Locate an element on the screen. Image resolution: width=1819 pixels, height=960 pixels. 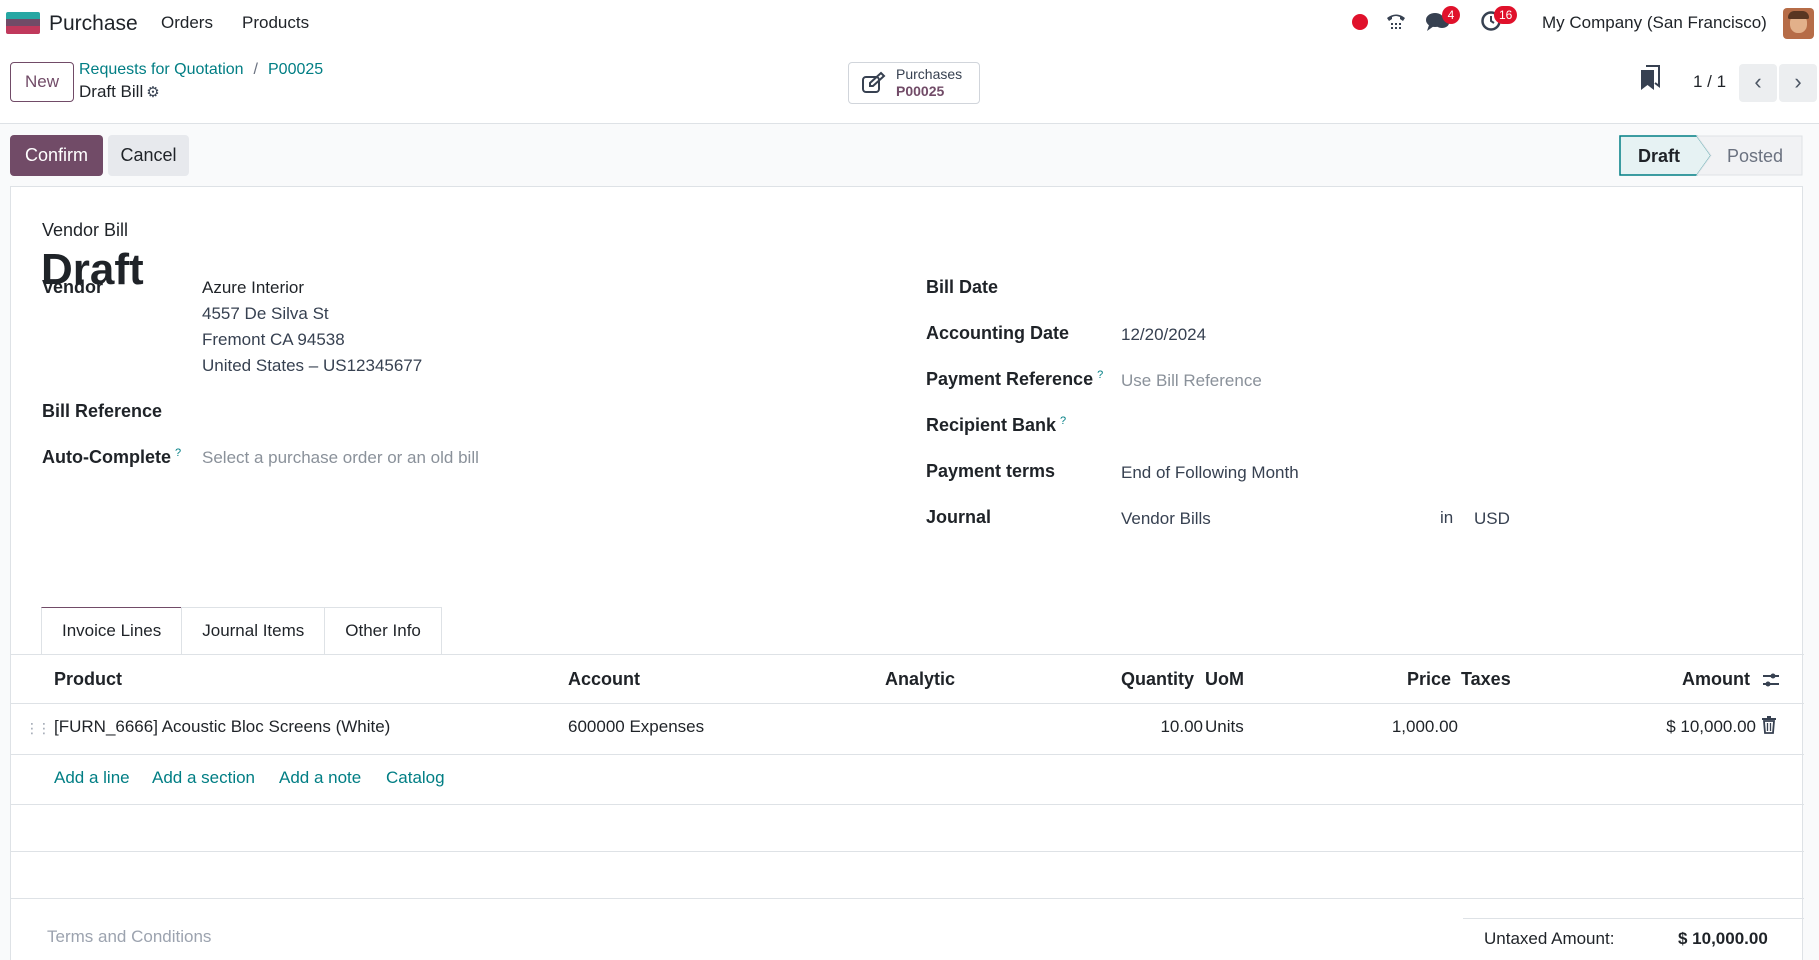
add-line-link: Add a line is located at coordinates (92, 778).